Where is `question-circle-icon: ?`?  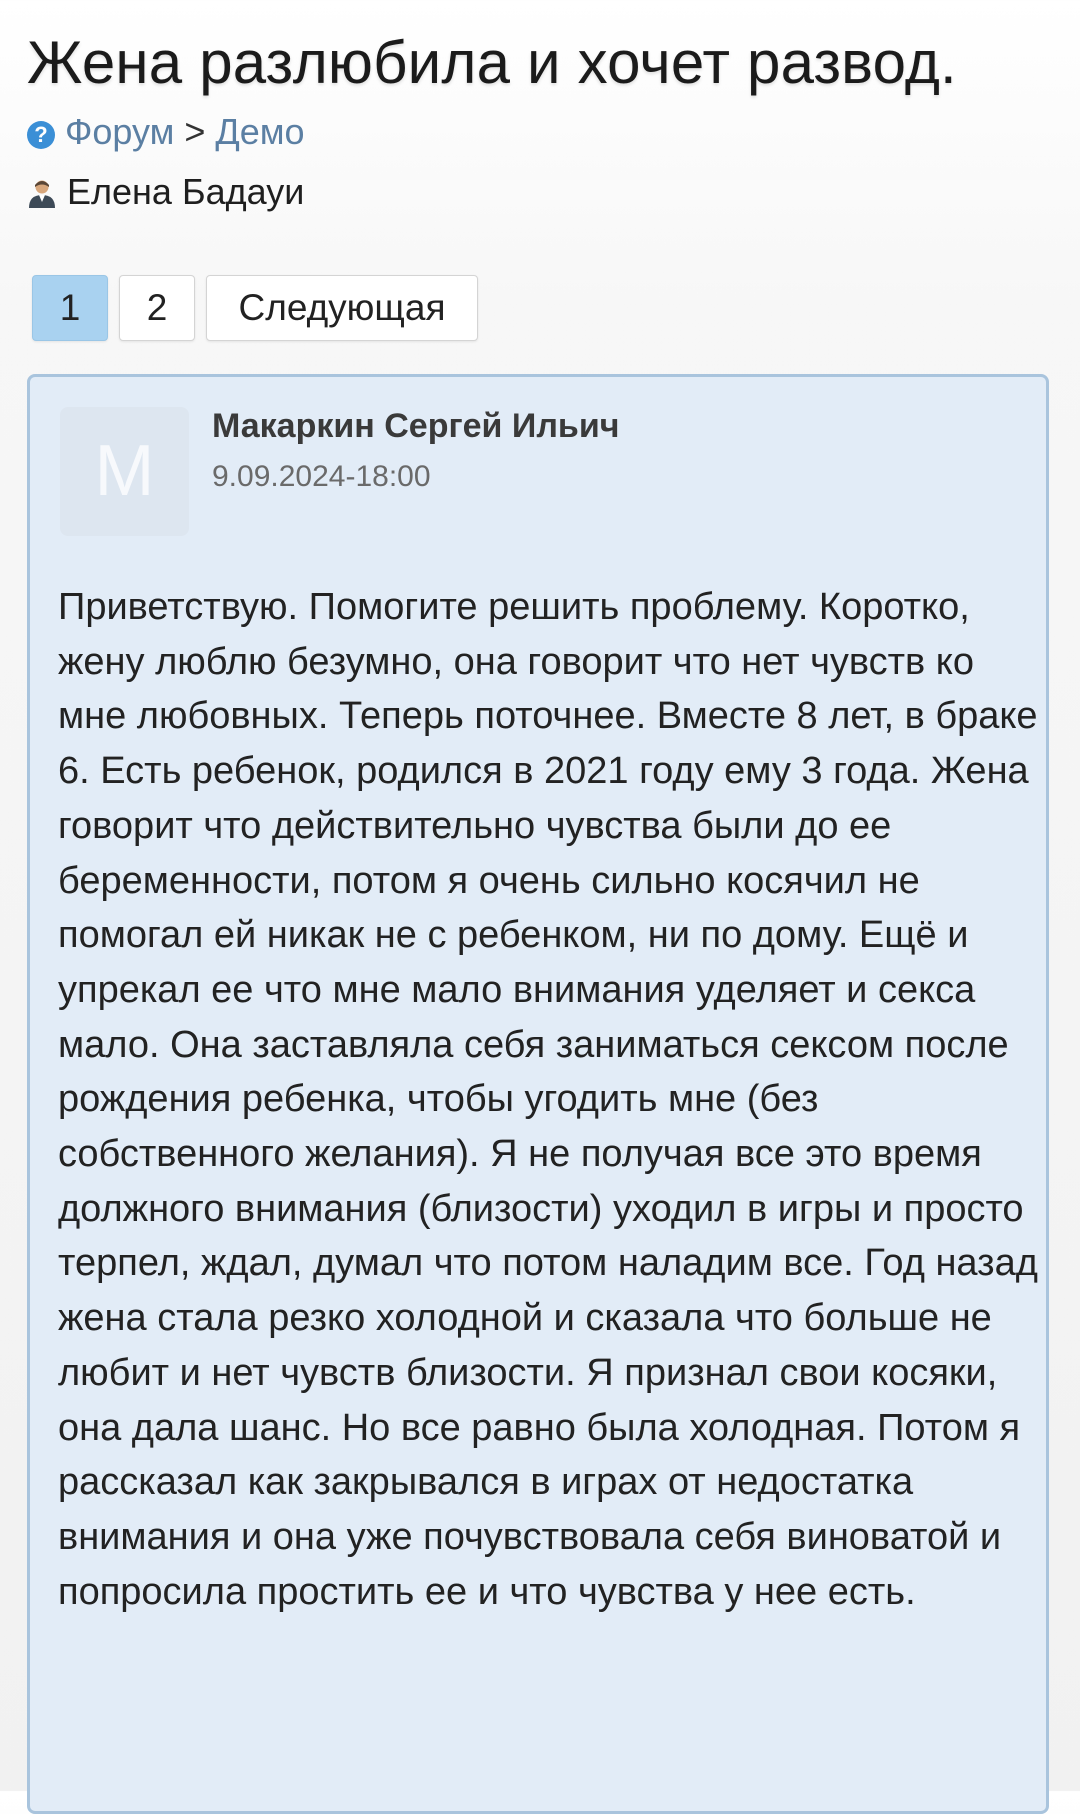 question-circle-icon: ? is located at coordinates (41, 135).